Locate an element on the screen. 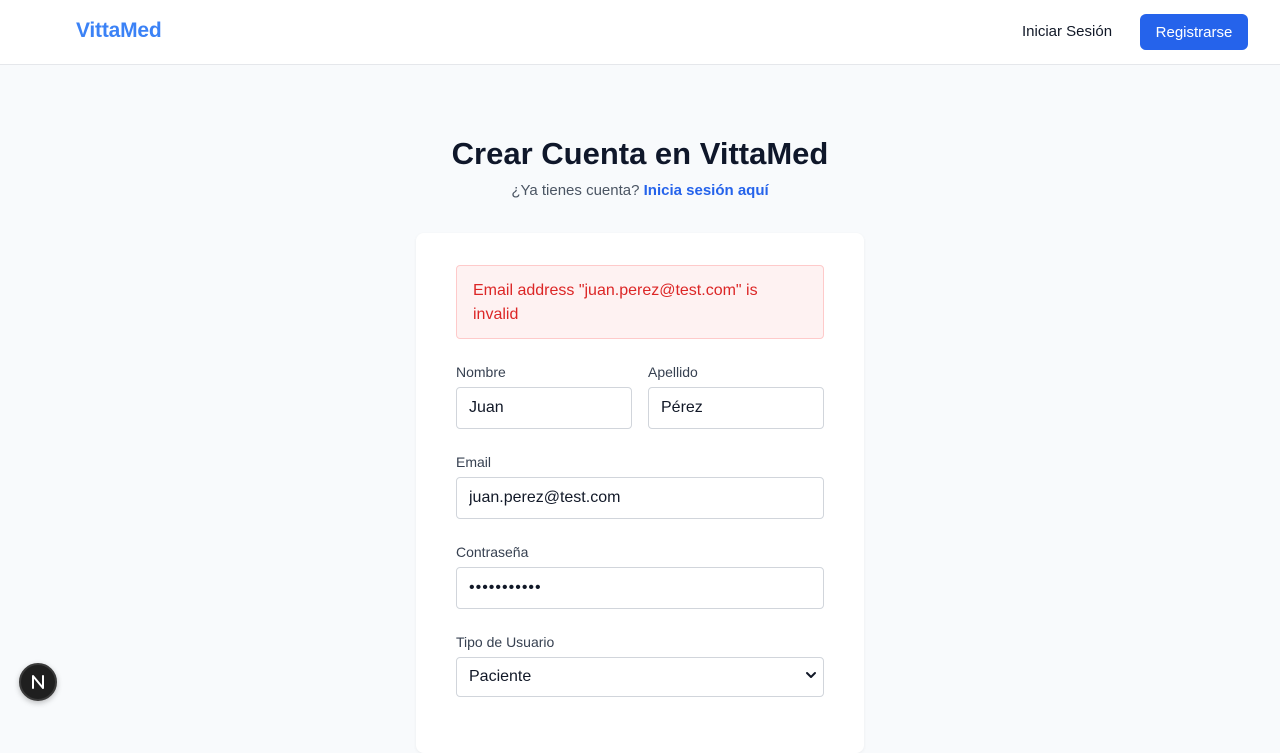 This screenshot has width=1280, height=753. user-type-select: Paciente is located at coordinates (640, 677).